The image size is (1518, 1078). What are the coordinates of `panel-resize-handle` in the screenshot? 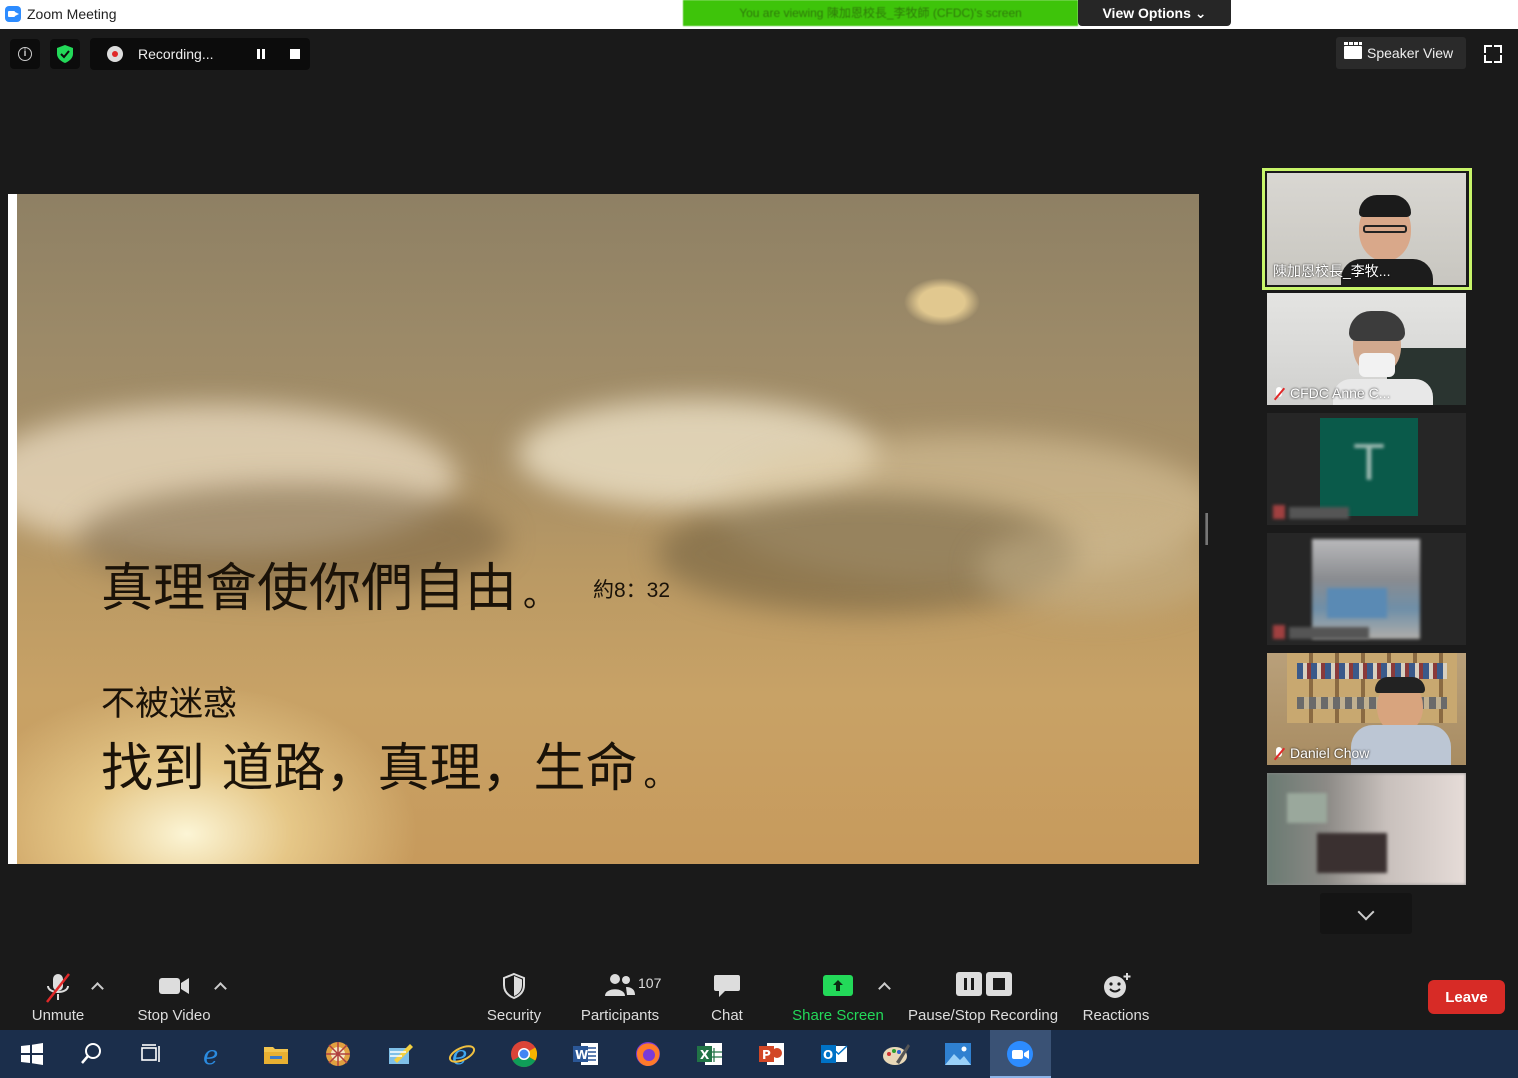 It's located at (1206, 529).